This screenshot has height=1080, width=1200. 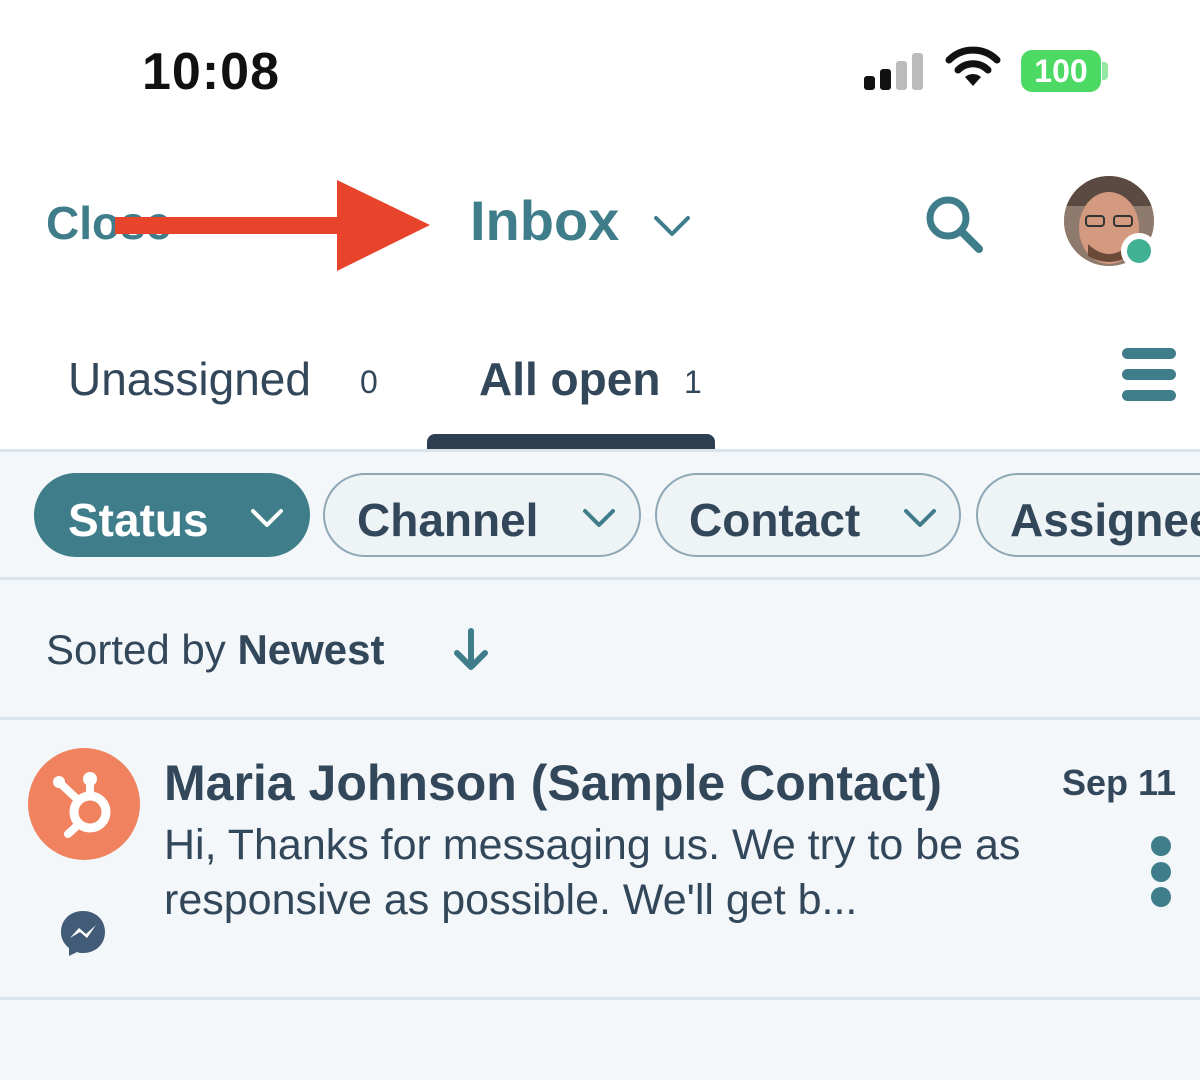 What do you see at coordinates (136, 649) in the screenshot?
I see `sort-prefix: Sorted by` at bounding box center [136, 649].